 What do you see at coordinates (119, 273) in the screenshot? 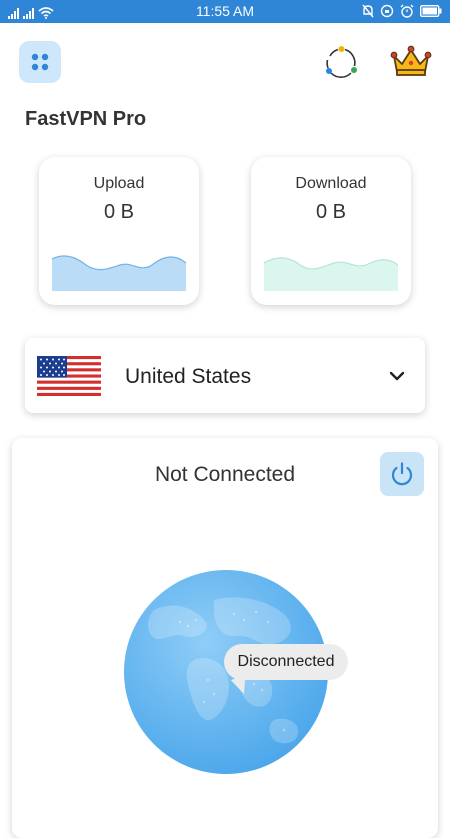
I see `upload-wave-graph` at bounding box center [119, 273].